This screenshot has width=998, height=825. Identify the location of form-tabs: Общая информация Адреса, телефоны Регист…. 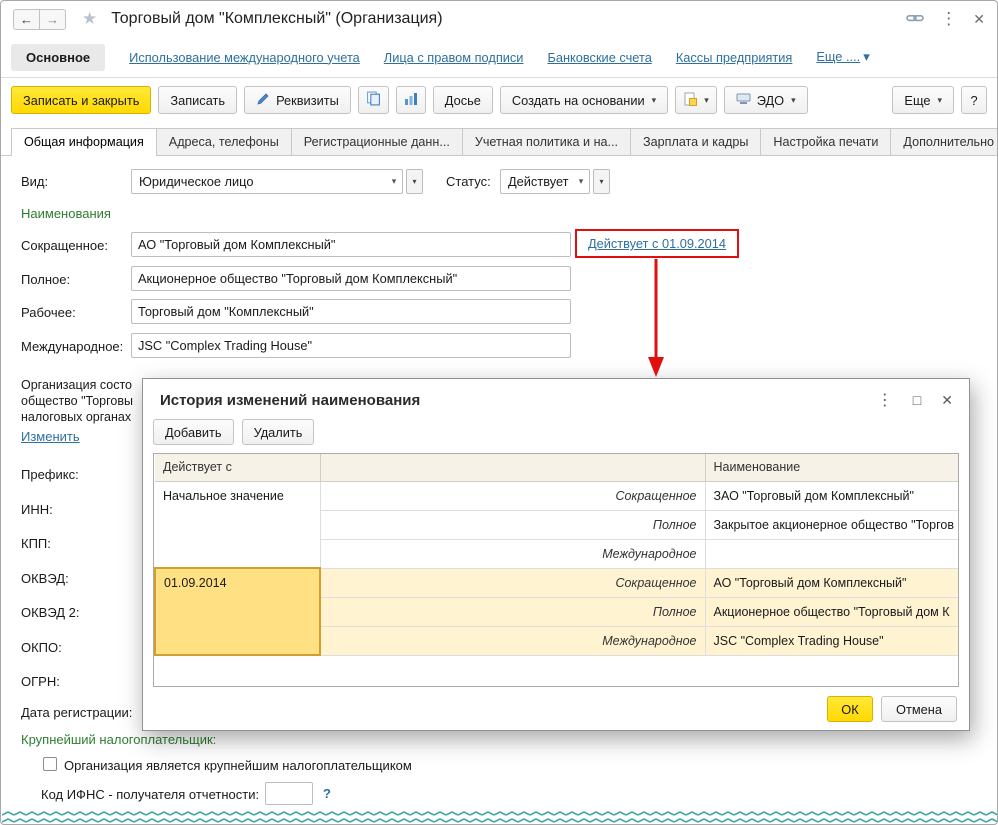
(499, 142).